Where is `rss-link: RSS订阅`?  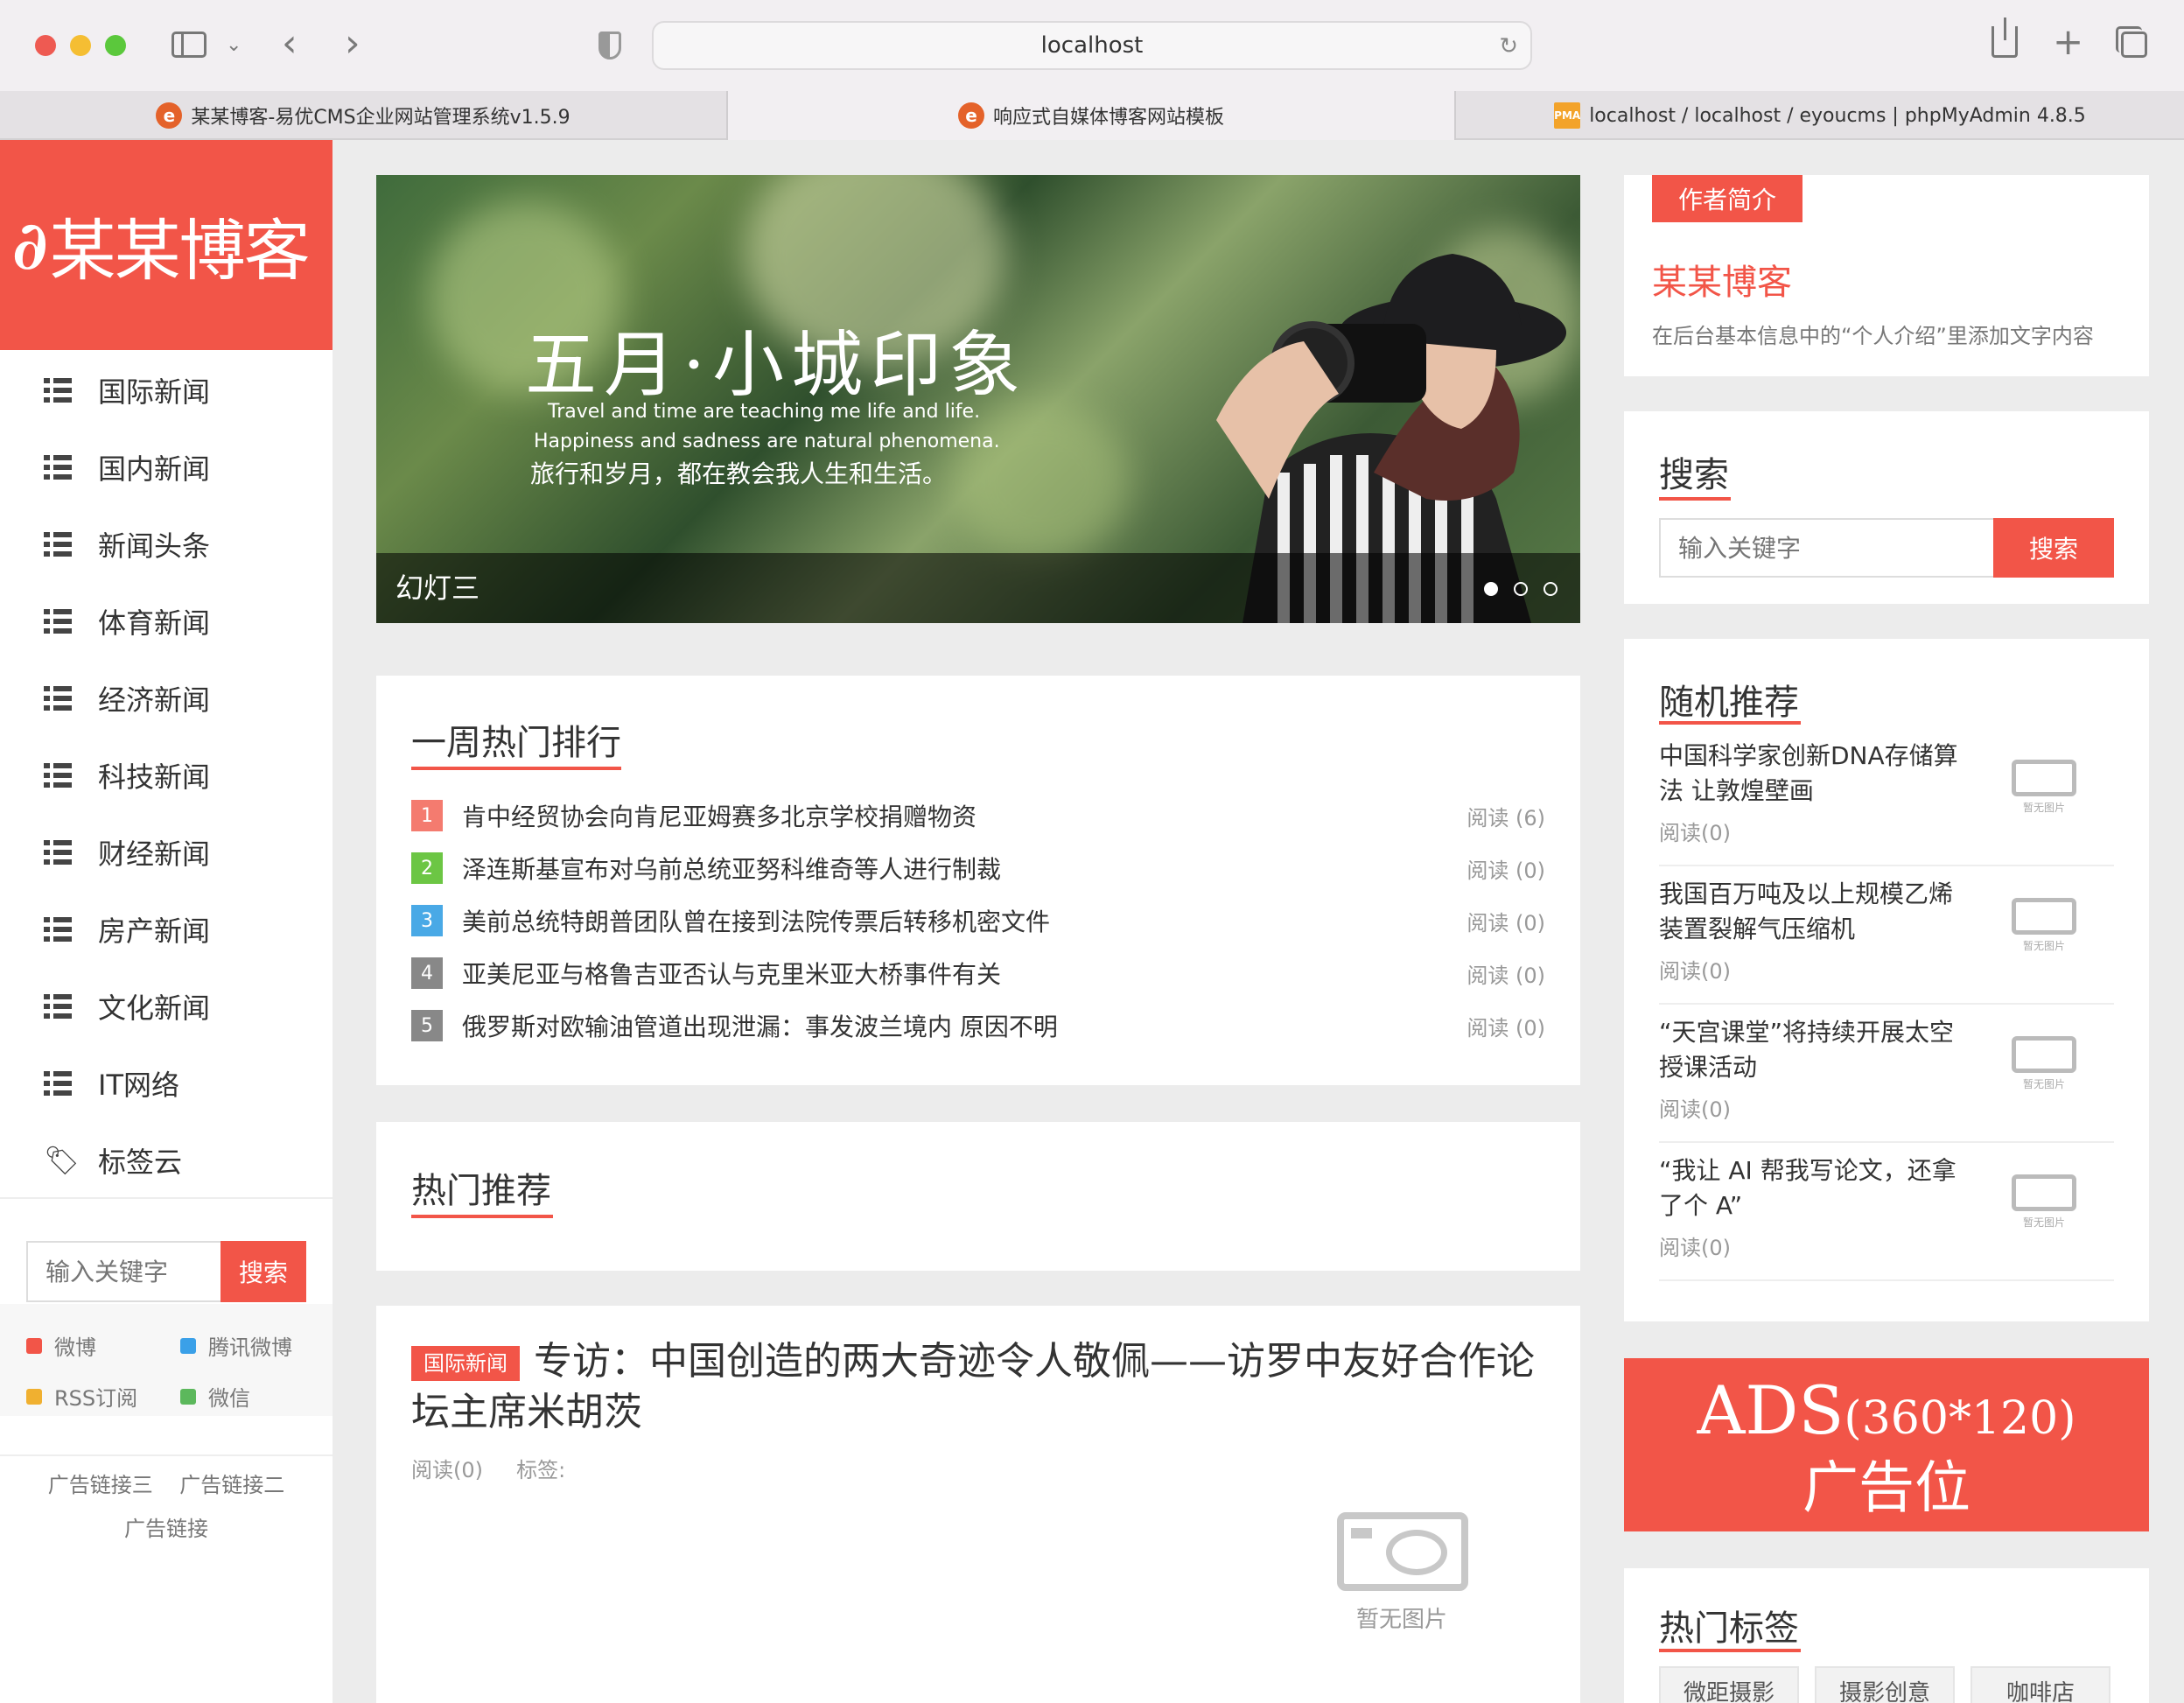
rss-link: RSS订阅 is located at coordinates (81, 1396).